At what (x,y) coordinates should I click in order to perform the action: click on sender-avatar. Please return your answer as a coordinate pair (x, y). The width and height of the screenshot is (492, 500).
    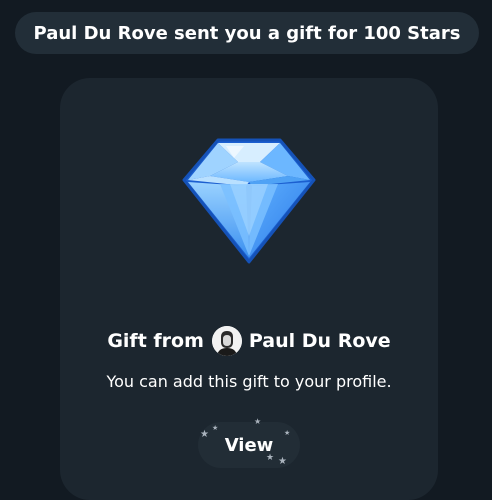
    Looking at the image, I should click on (226, 341).